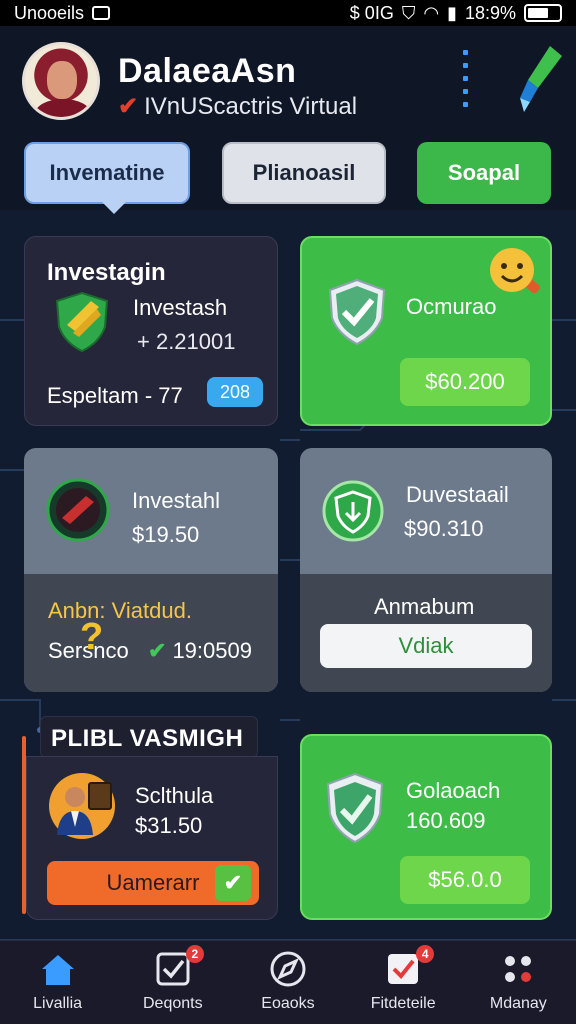 This screenshot has height=1024, width=576. I want to click on nav-item-eoaoks: Eoaoks, so click(288, 981).